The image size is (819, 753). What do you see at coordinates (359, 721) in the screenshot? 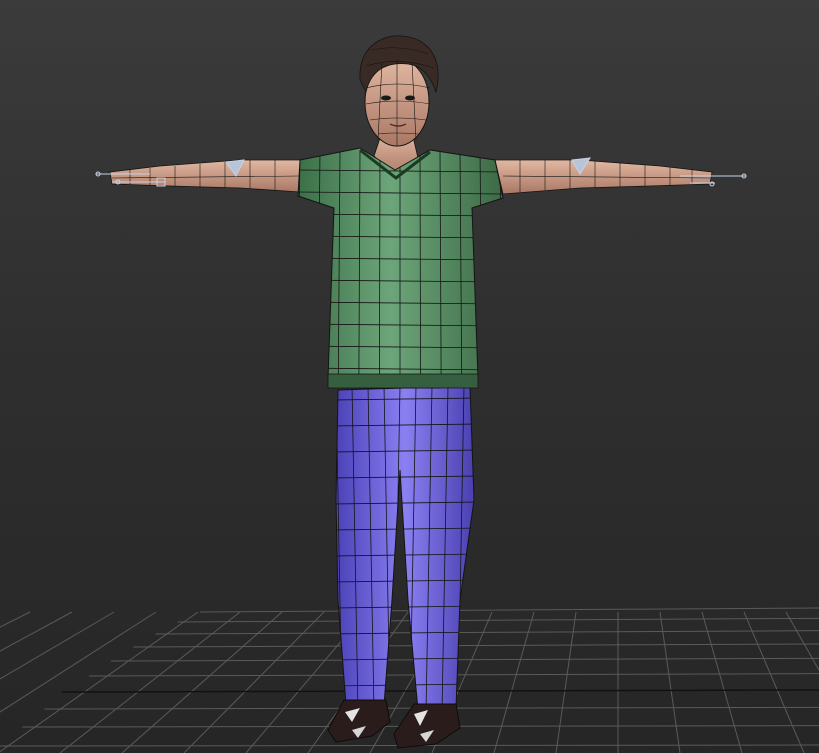
I see `left-shoe` at bounding box center [359, 721].